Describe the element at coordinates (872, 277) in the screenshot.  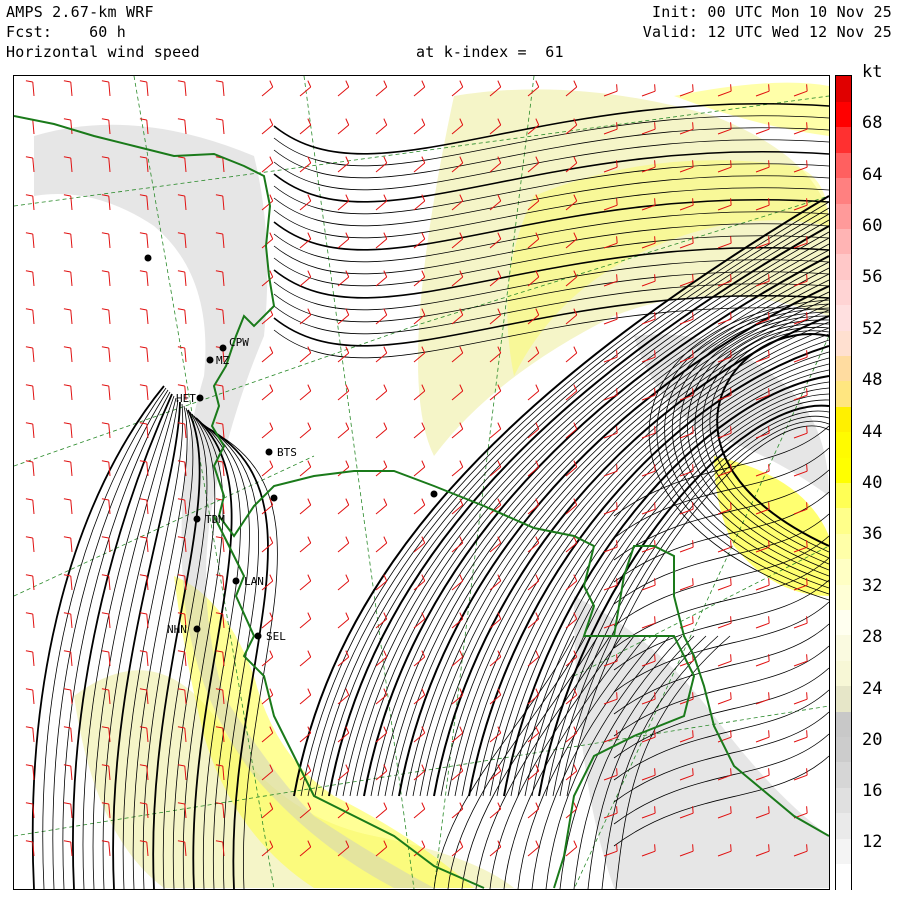
I see `colorbar-tick-label: 56` at that location.